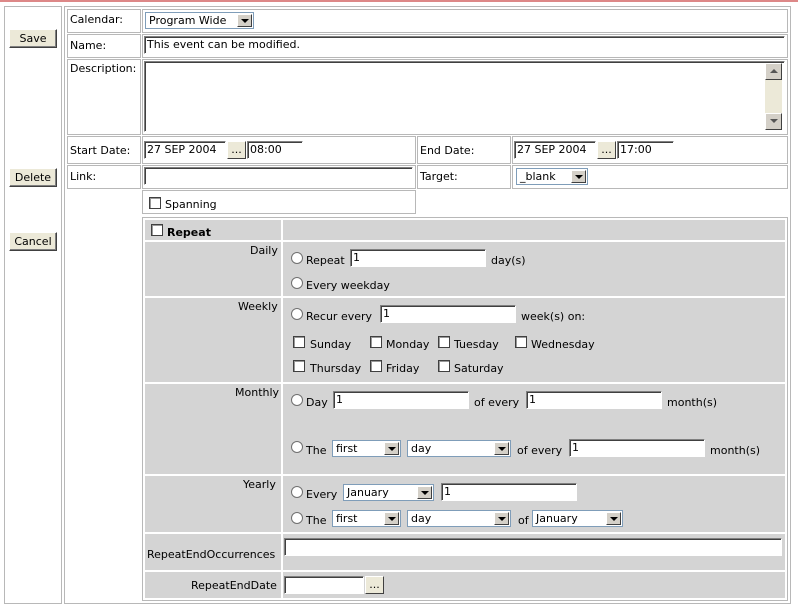  I want to click on weekday-wednesday-checkbox, so click(521, 342).